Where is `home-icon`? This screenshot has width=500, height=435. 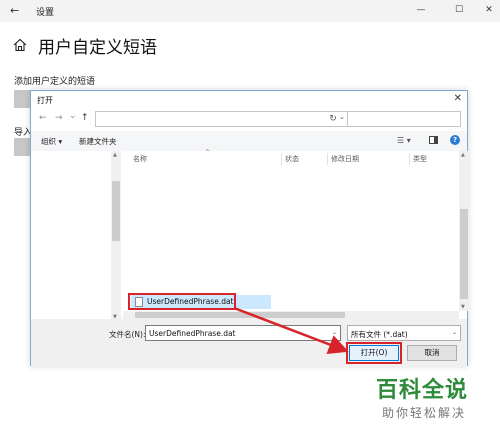
home-icon is located at coordinates (20, 45).